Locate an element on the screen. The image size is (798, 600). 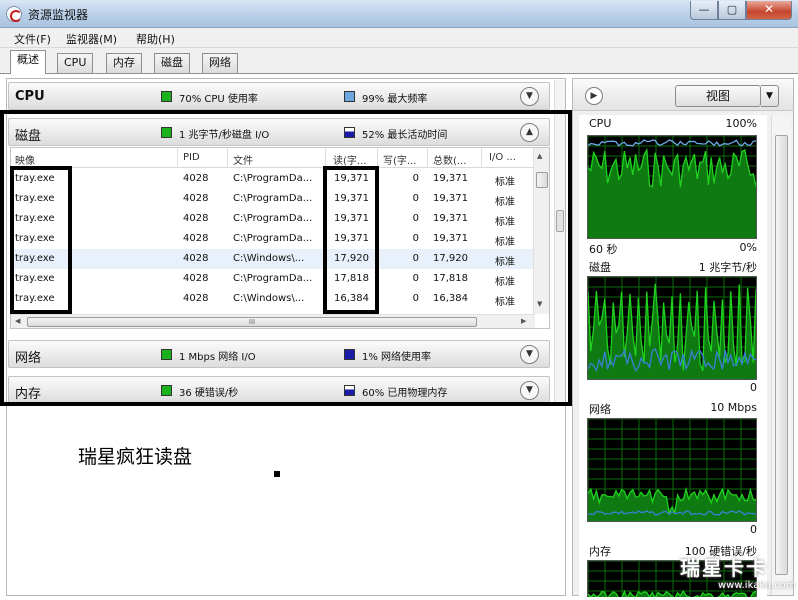
graph-pane-scroll-thumb is located at coordinates (781, 355).